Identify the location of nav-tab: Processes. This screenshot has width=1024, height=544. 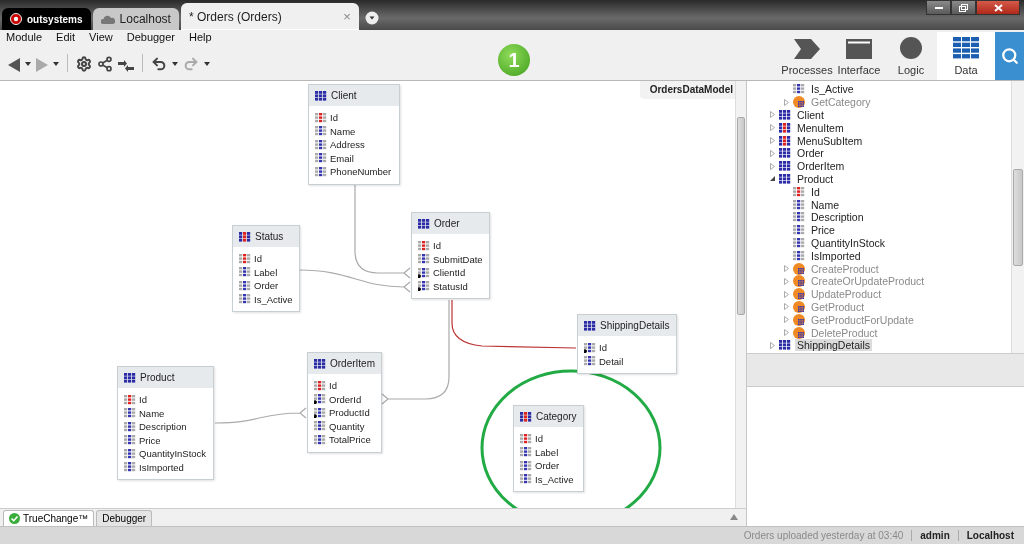
(807, 56).